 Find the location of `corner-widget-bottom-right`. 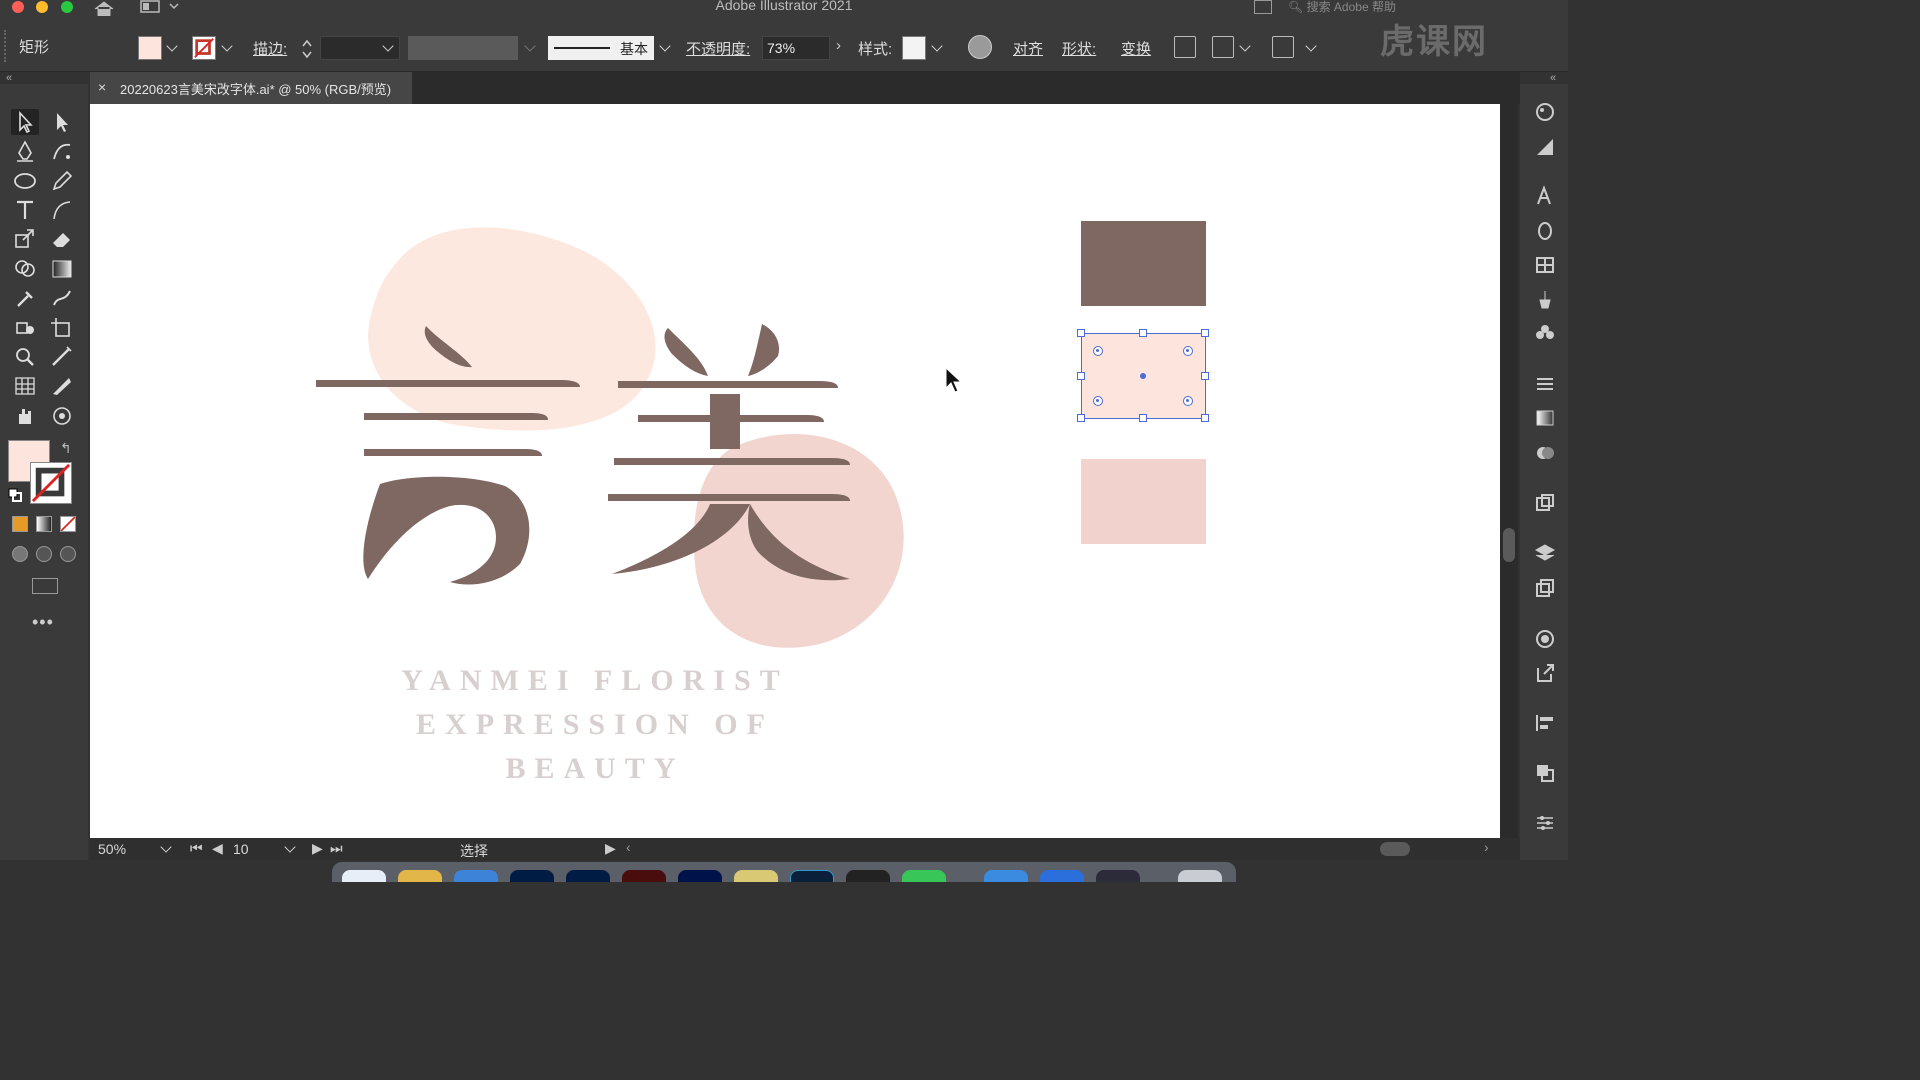

corner-widget-bottom-right is located at coordinates (1188, 401).